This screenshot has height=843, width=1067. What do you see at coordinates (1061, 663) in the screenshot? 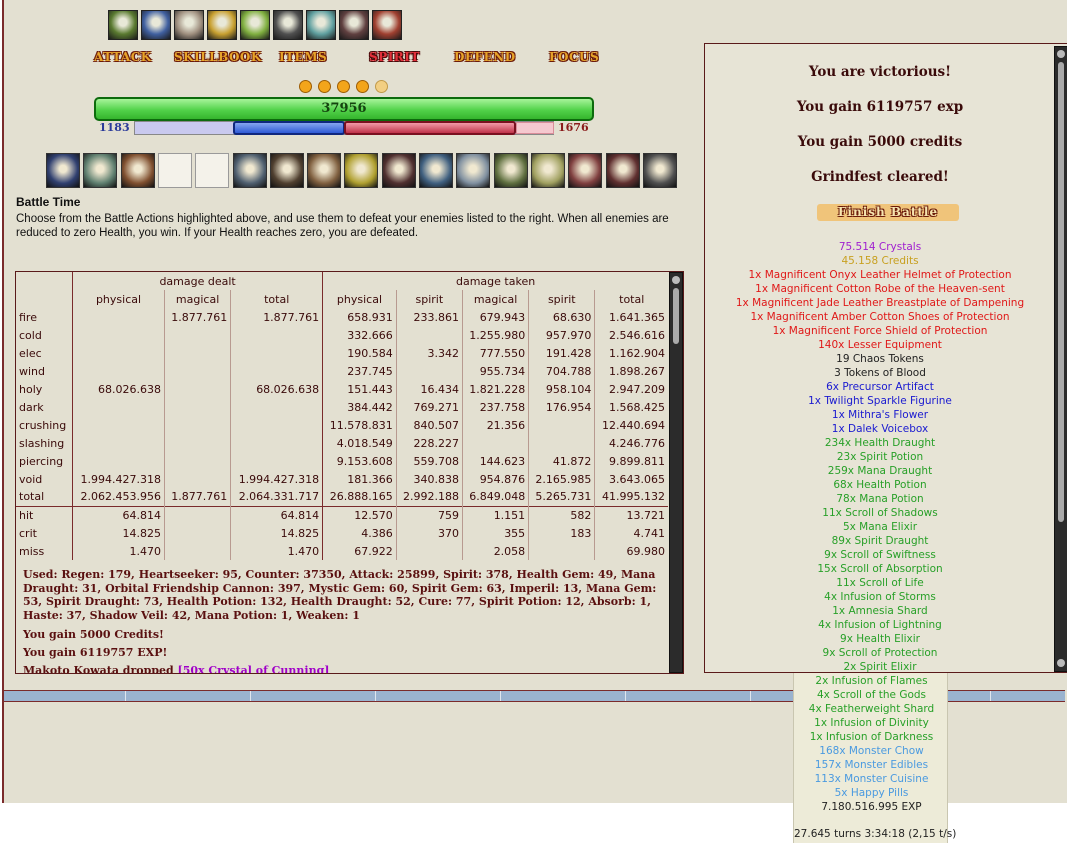
I see `scroll-down-arrow-icon` at bounding box center [1061, 663].